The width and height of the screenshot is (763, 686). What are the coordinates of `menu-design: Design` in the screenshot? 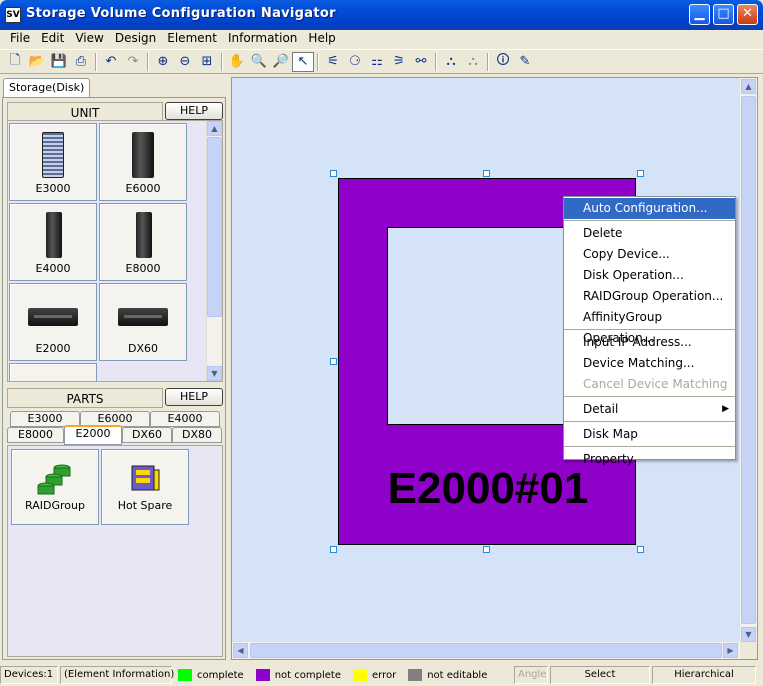 It's located at (135, 39).